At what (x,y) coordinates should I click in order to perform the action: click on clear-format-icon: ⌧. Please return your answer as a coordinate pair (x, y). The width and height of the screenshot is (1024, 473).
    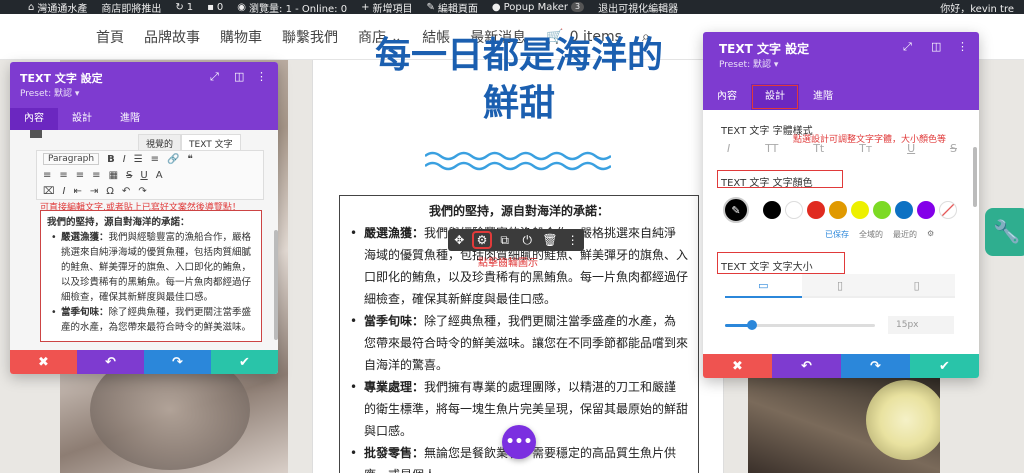
    Looking at the image, I should click on (49, 191).